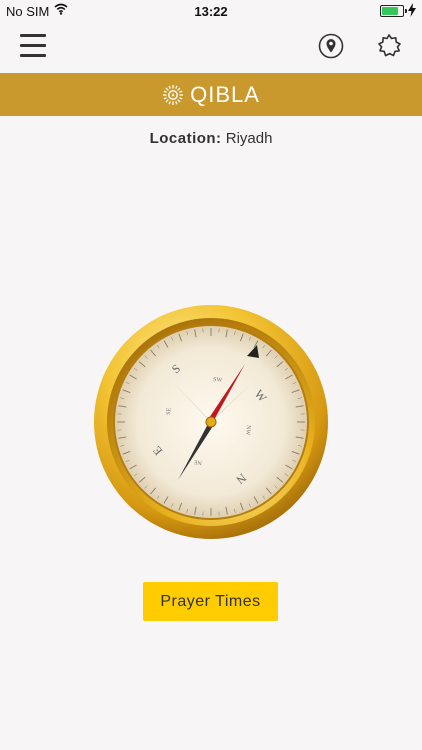 This screenshot has height=750, width=422. I want to click on sun-icon, so click(173, 94).